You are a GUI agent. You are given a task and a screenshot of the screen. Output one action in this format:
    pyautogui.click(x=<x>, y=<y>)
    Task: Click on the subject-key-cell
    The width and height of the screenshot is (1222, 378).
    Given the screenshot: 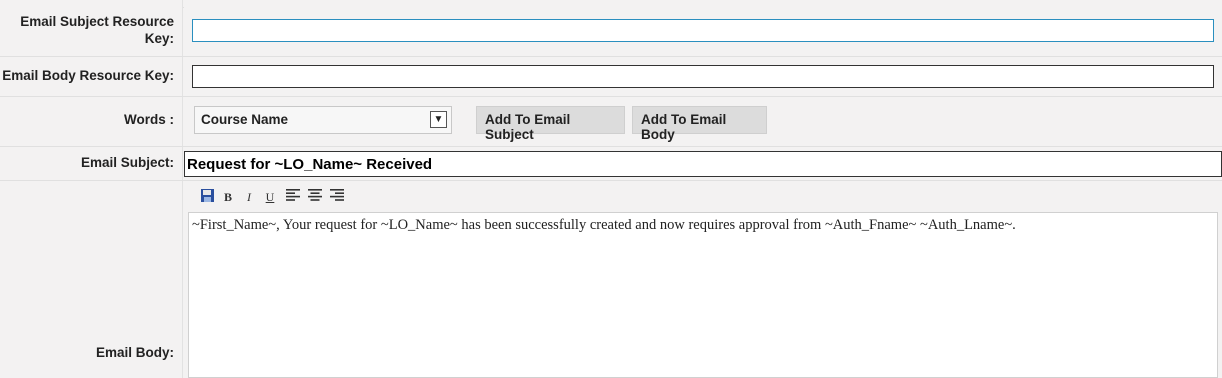 What is the action you would take?
    pyautogui.click(x=703, y=31)
    